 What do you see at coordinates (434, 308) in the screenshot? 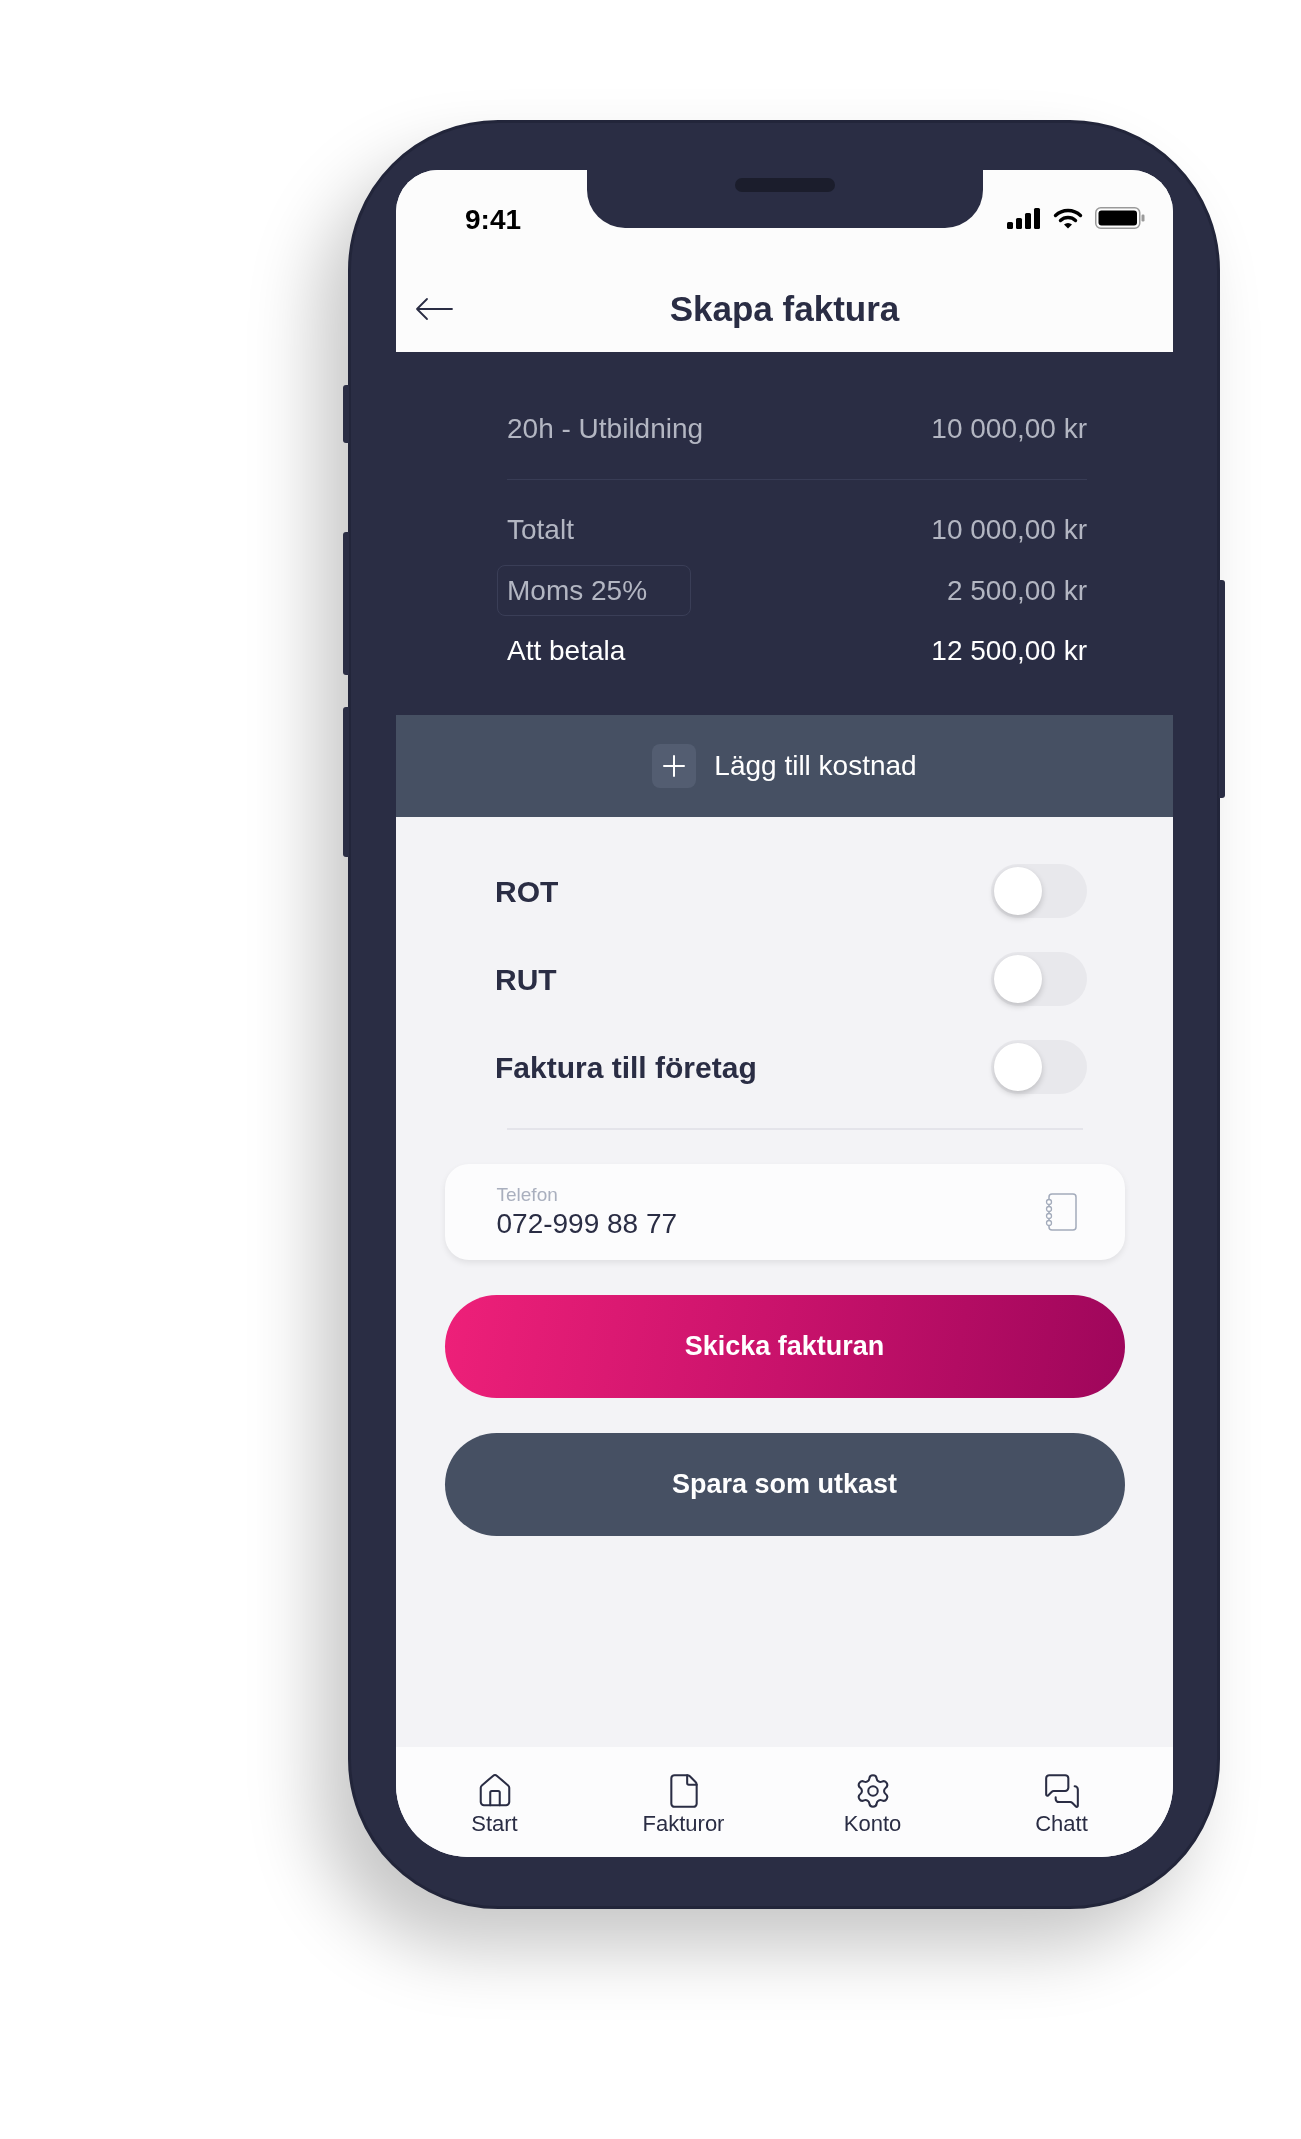
I see `back-arrow-icon` at bounding box center [434, 308].